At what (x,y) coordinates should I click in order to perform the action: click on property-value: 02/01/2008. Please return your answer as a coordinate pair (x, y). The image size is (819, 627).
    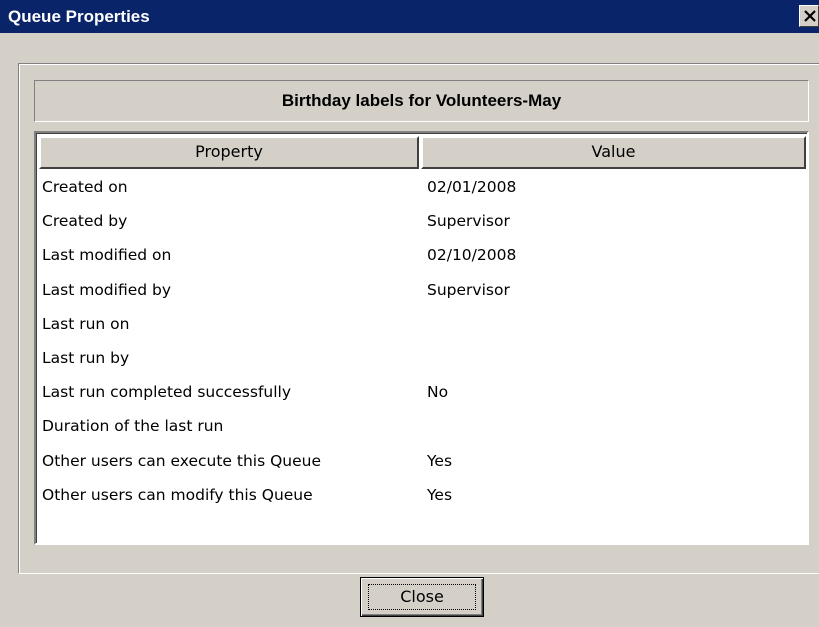
    Looking at the image, I should click on (472, 187).